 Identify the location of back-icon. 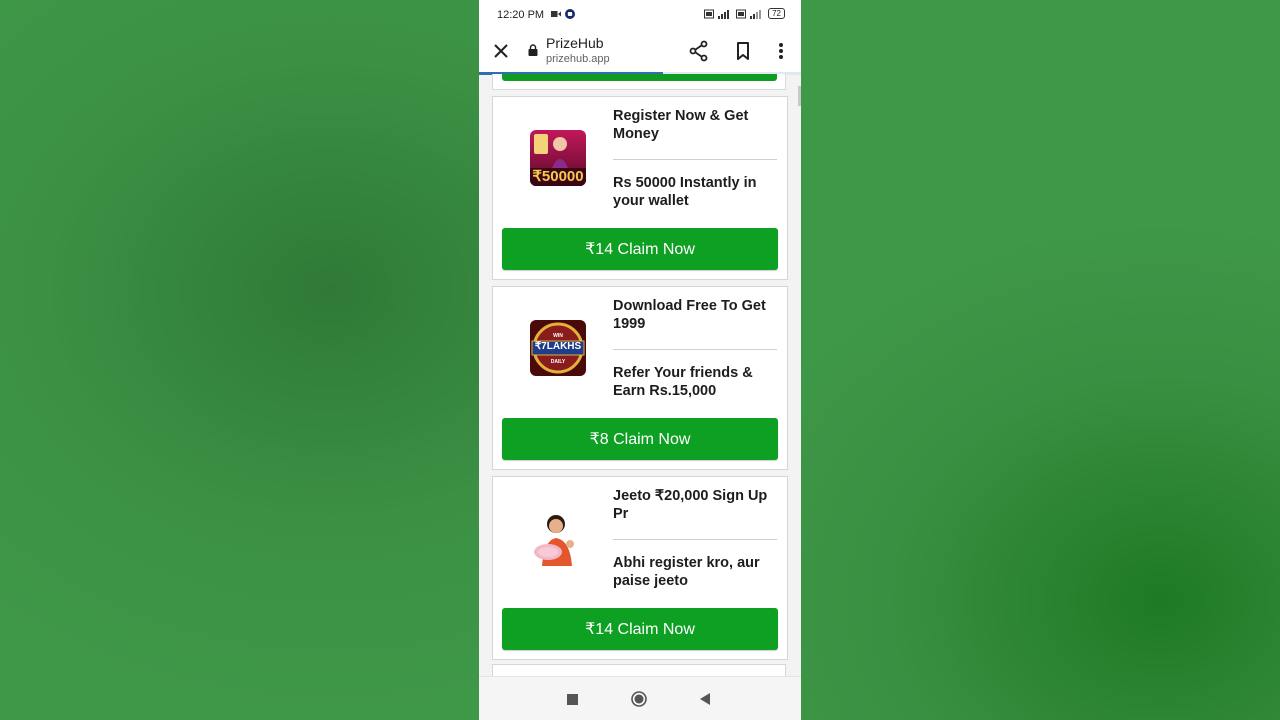
(705, 699).